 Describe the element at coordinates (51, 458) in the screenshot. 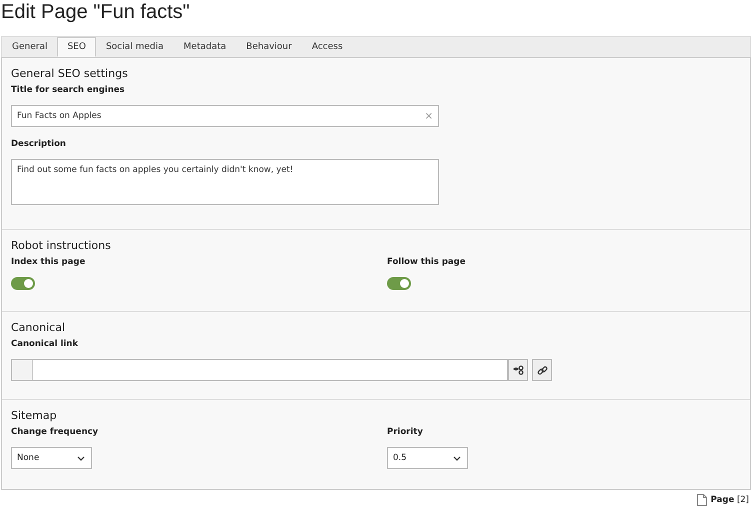

I see `dropdown: None` at that location.